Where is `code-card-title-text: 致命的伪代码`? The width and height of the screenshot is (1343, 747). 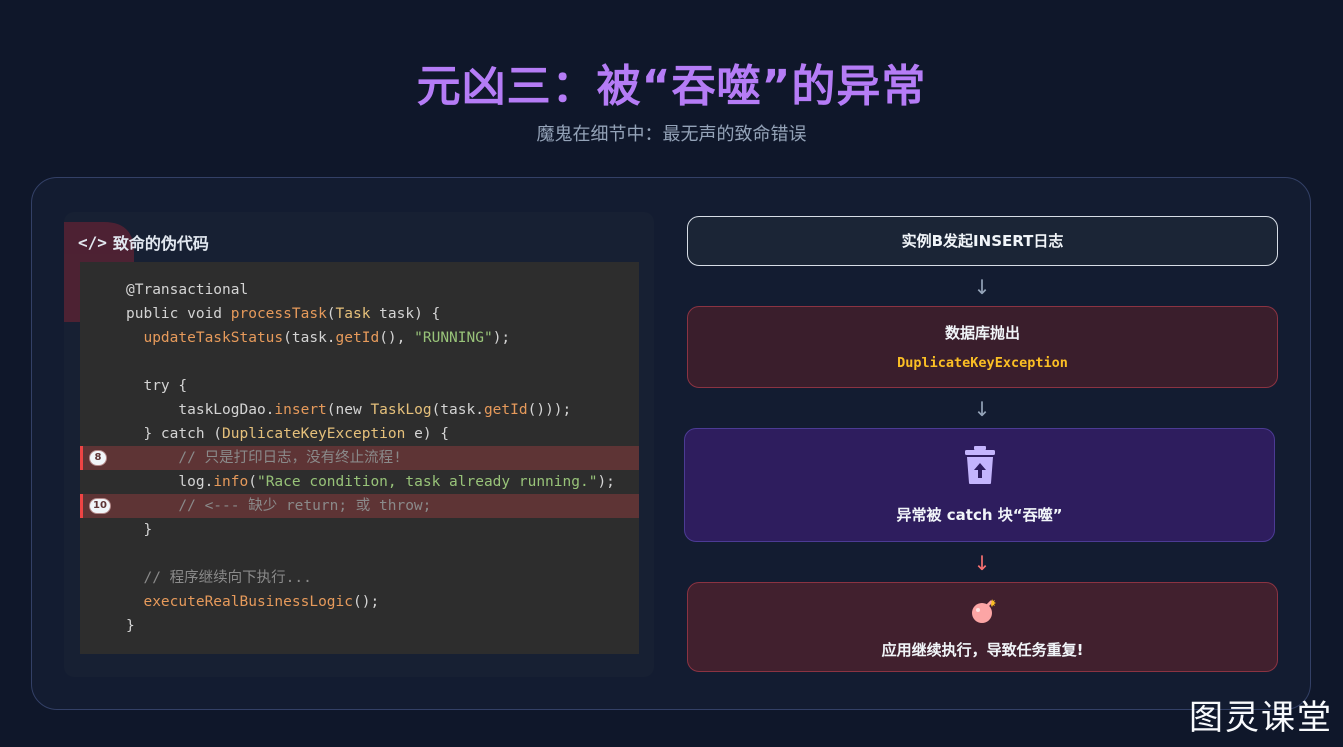 code-card-title-text: 致命的伪代码 is located at coordinates (160, 243).